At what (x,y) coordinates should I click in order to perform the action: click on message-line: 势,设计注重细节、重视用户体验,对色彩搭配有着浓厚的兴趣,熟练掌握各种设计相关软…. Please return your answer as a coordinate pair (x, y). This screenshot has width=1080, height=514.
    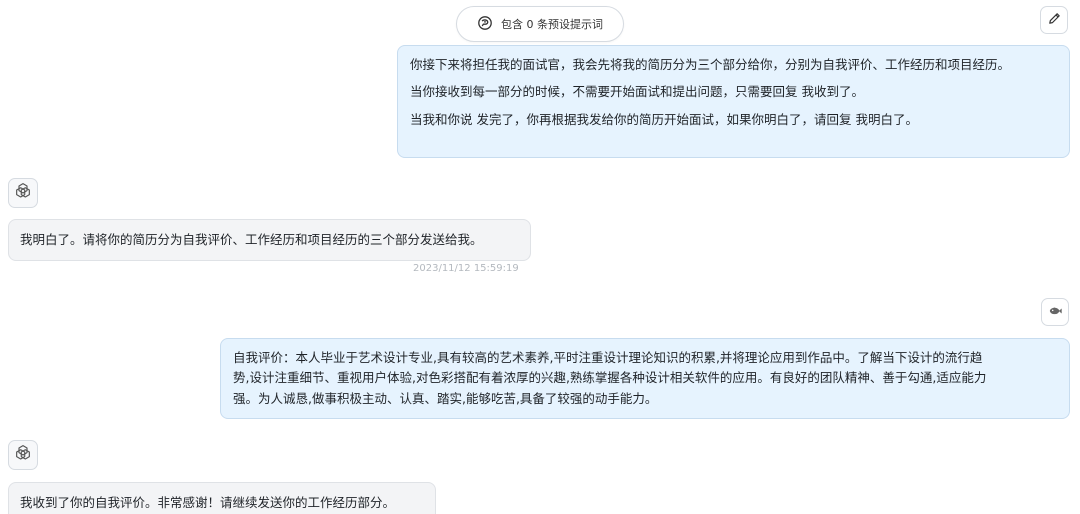
    Looking at the image, I should click on (610, 378).